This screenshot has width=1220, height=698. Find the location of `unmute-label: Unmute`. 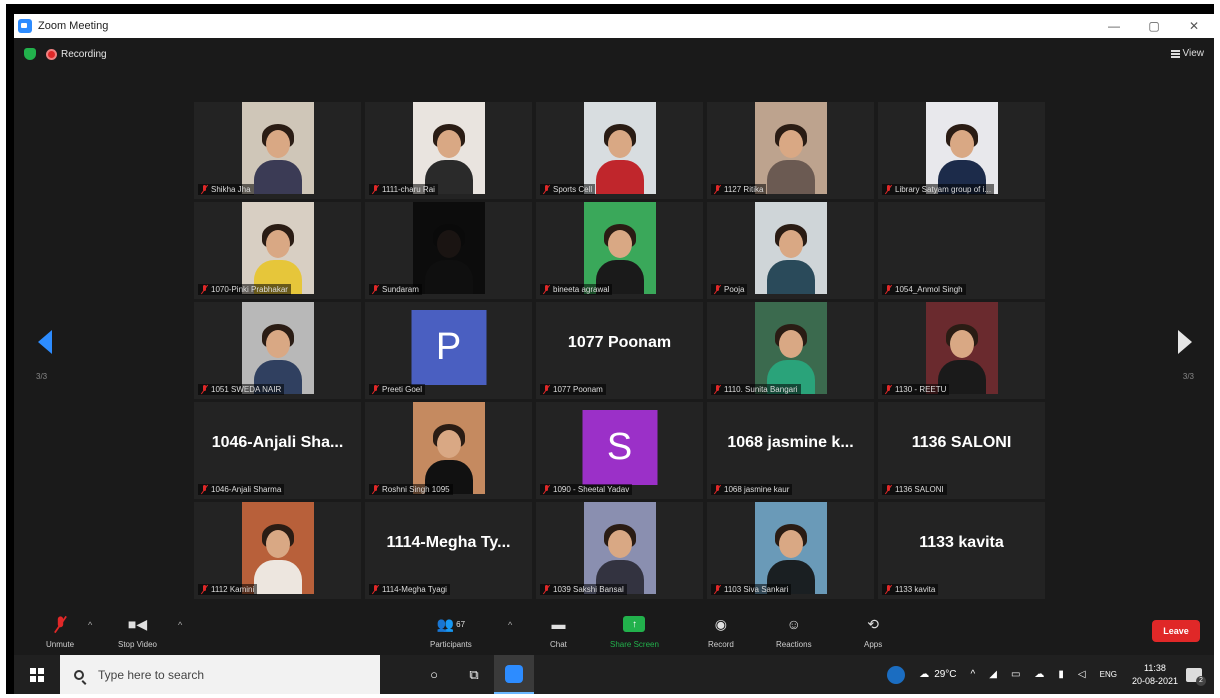

unmute-label: Unmute is located at coordinates (60, 644).